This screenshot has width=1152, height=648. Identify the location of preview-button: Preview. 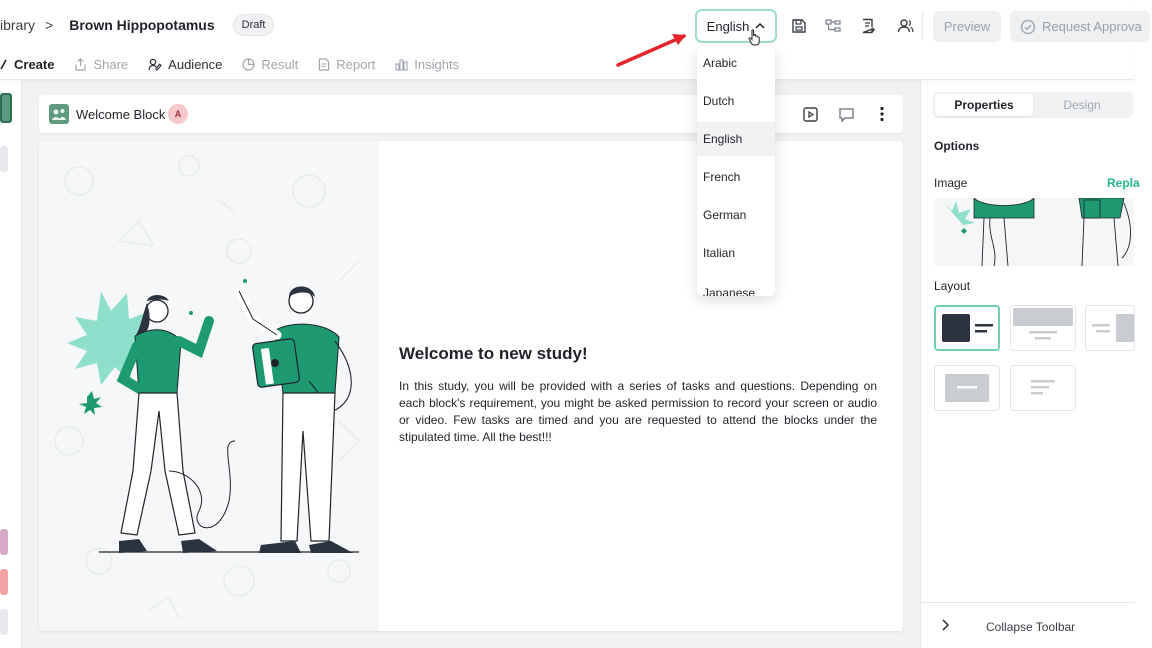
(967, 26).